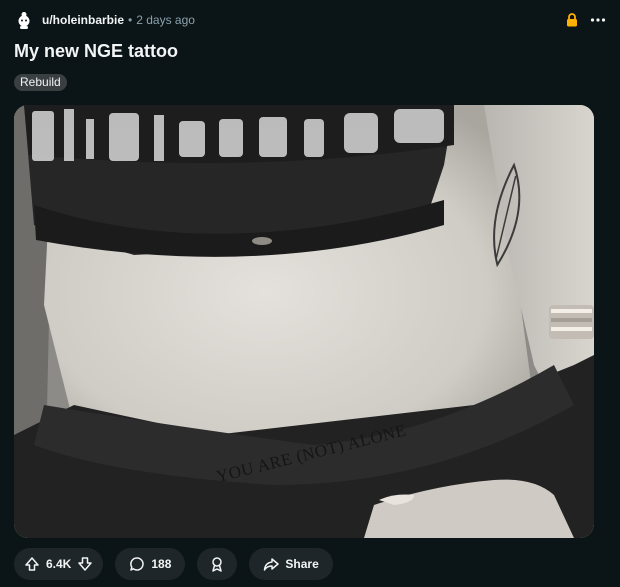 The width and height of the screenshot is (620, 587). Describe the element at coordinates (586, 20) in the screenshot. I see `header-actions` at that location.